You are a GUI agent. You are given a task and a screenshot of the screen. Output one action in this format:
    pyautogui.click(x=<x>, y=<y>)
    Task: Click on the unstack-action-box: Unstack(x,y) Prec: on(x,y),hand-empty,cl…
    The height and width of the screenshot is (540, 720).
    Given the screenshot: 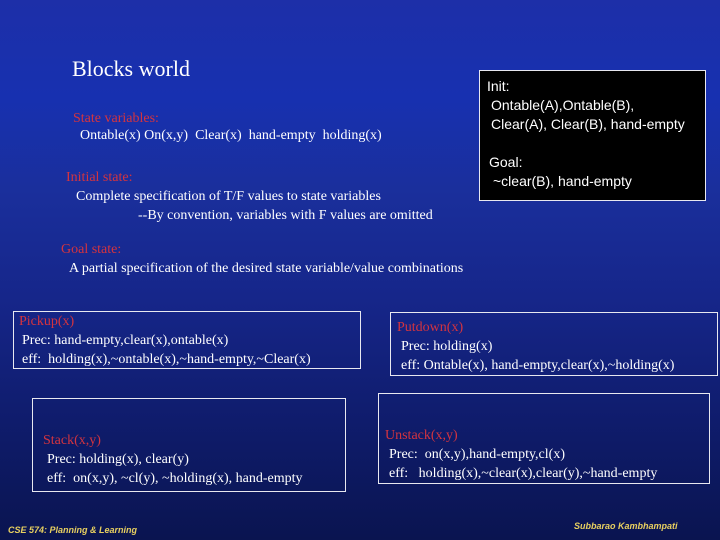 What is the action you would take?
    pyautogui.click(x=544, y=438)
    